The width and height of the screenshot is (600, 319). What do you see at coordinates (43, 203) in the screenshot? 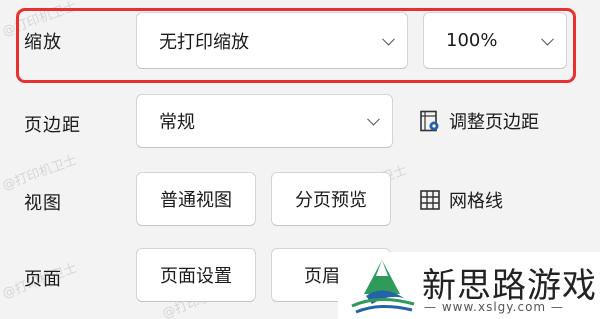
I see `view-label: 视图` at bounding box center [43, 203].